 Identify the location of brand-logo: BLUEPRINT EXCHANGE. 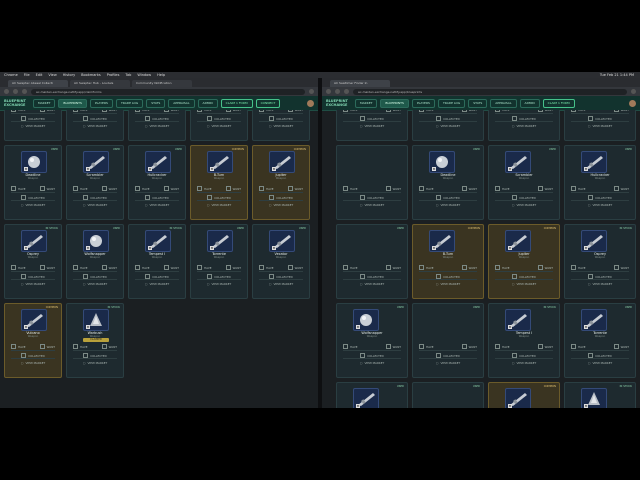
(17, 103).